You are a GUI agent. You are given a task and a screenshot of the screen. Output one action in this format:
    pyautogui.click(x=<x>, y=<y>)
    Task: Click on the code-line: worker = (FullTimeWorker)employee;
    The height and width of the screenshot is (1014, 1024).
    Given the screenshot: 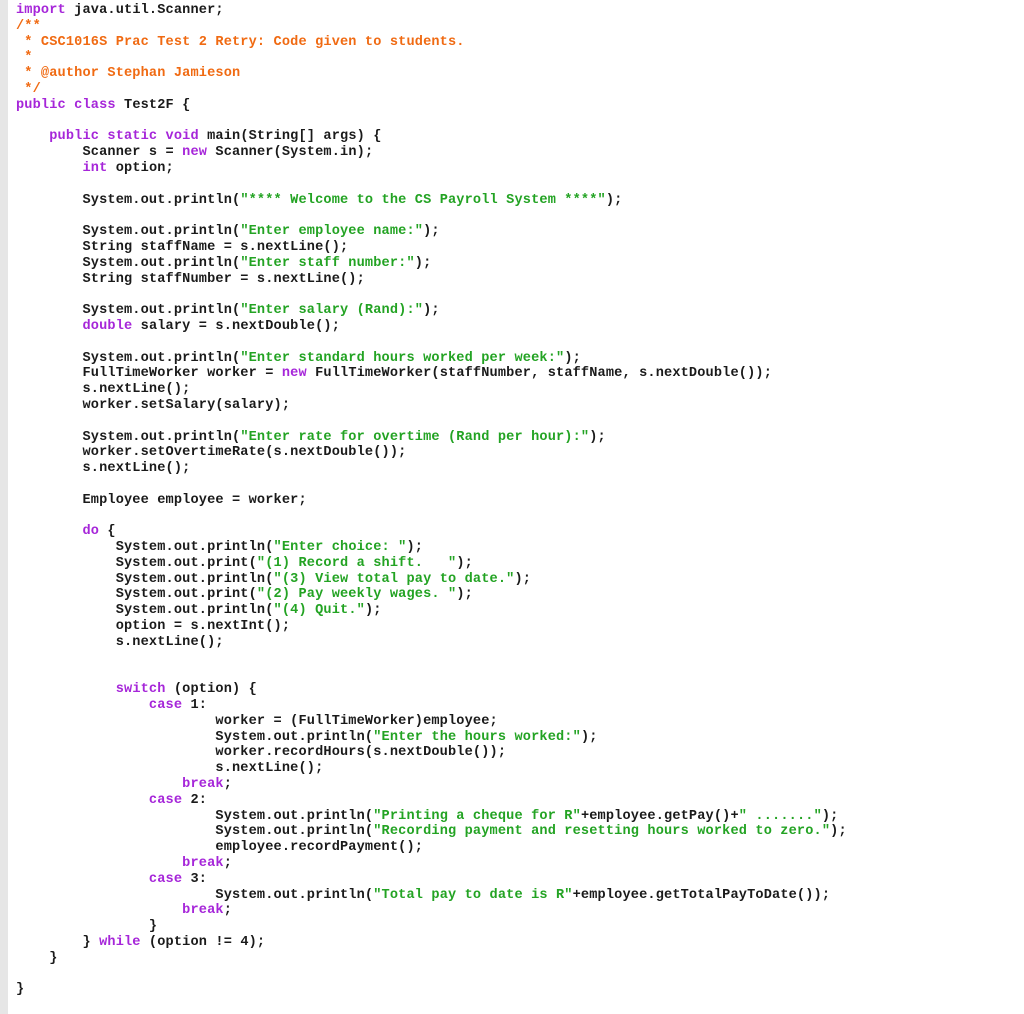 What is the action you would take?
    pyautogui.click(x=431, y=722)
    